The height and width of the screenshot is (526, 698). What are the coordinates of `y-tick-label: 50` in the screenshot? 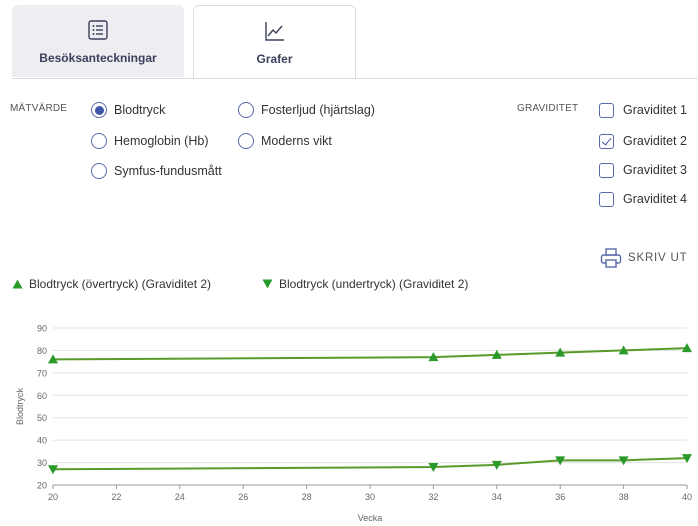 It's located at (42, 418).